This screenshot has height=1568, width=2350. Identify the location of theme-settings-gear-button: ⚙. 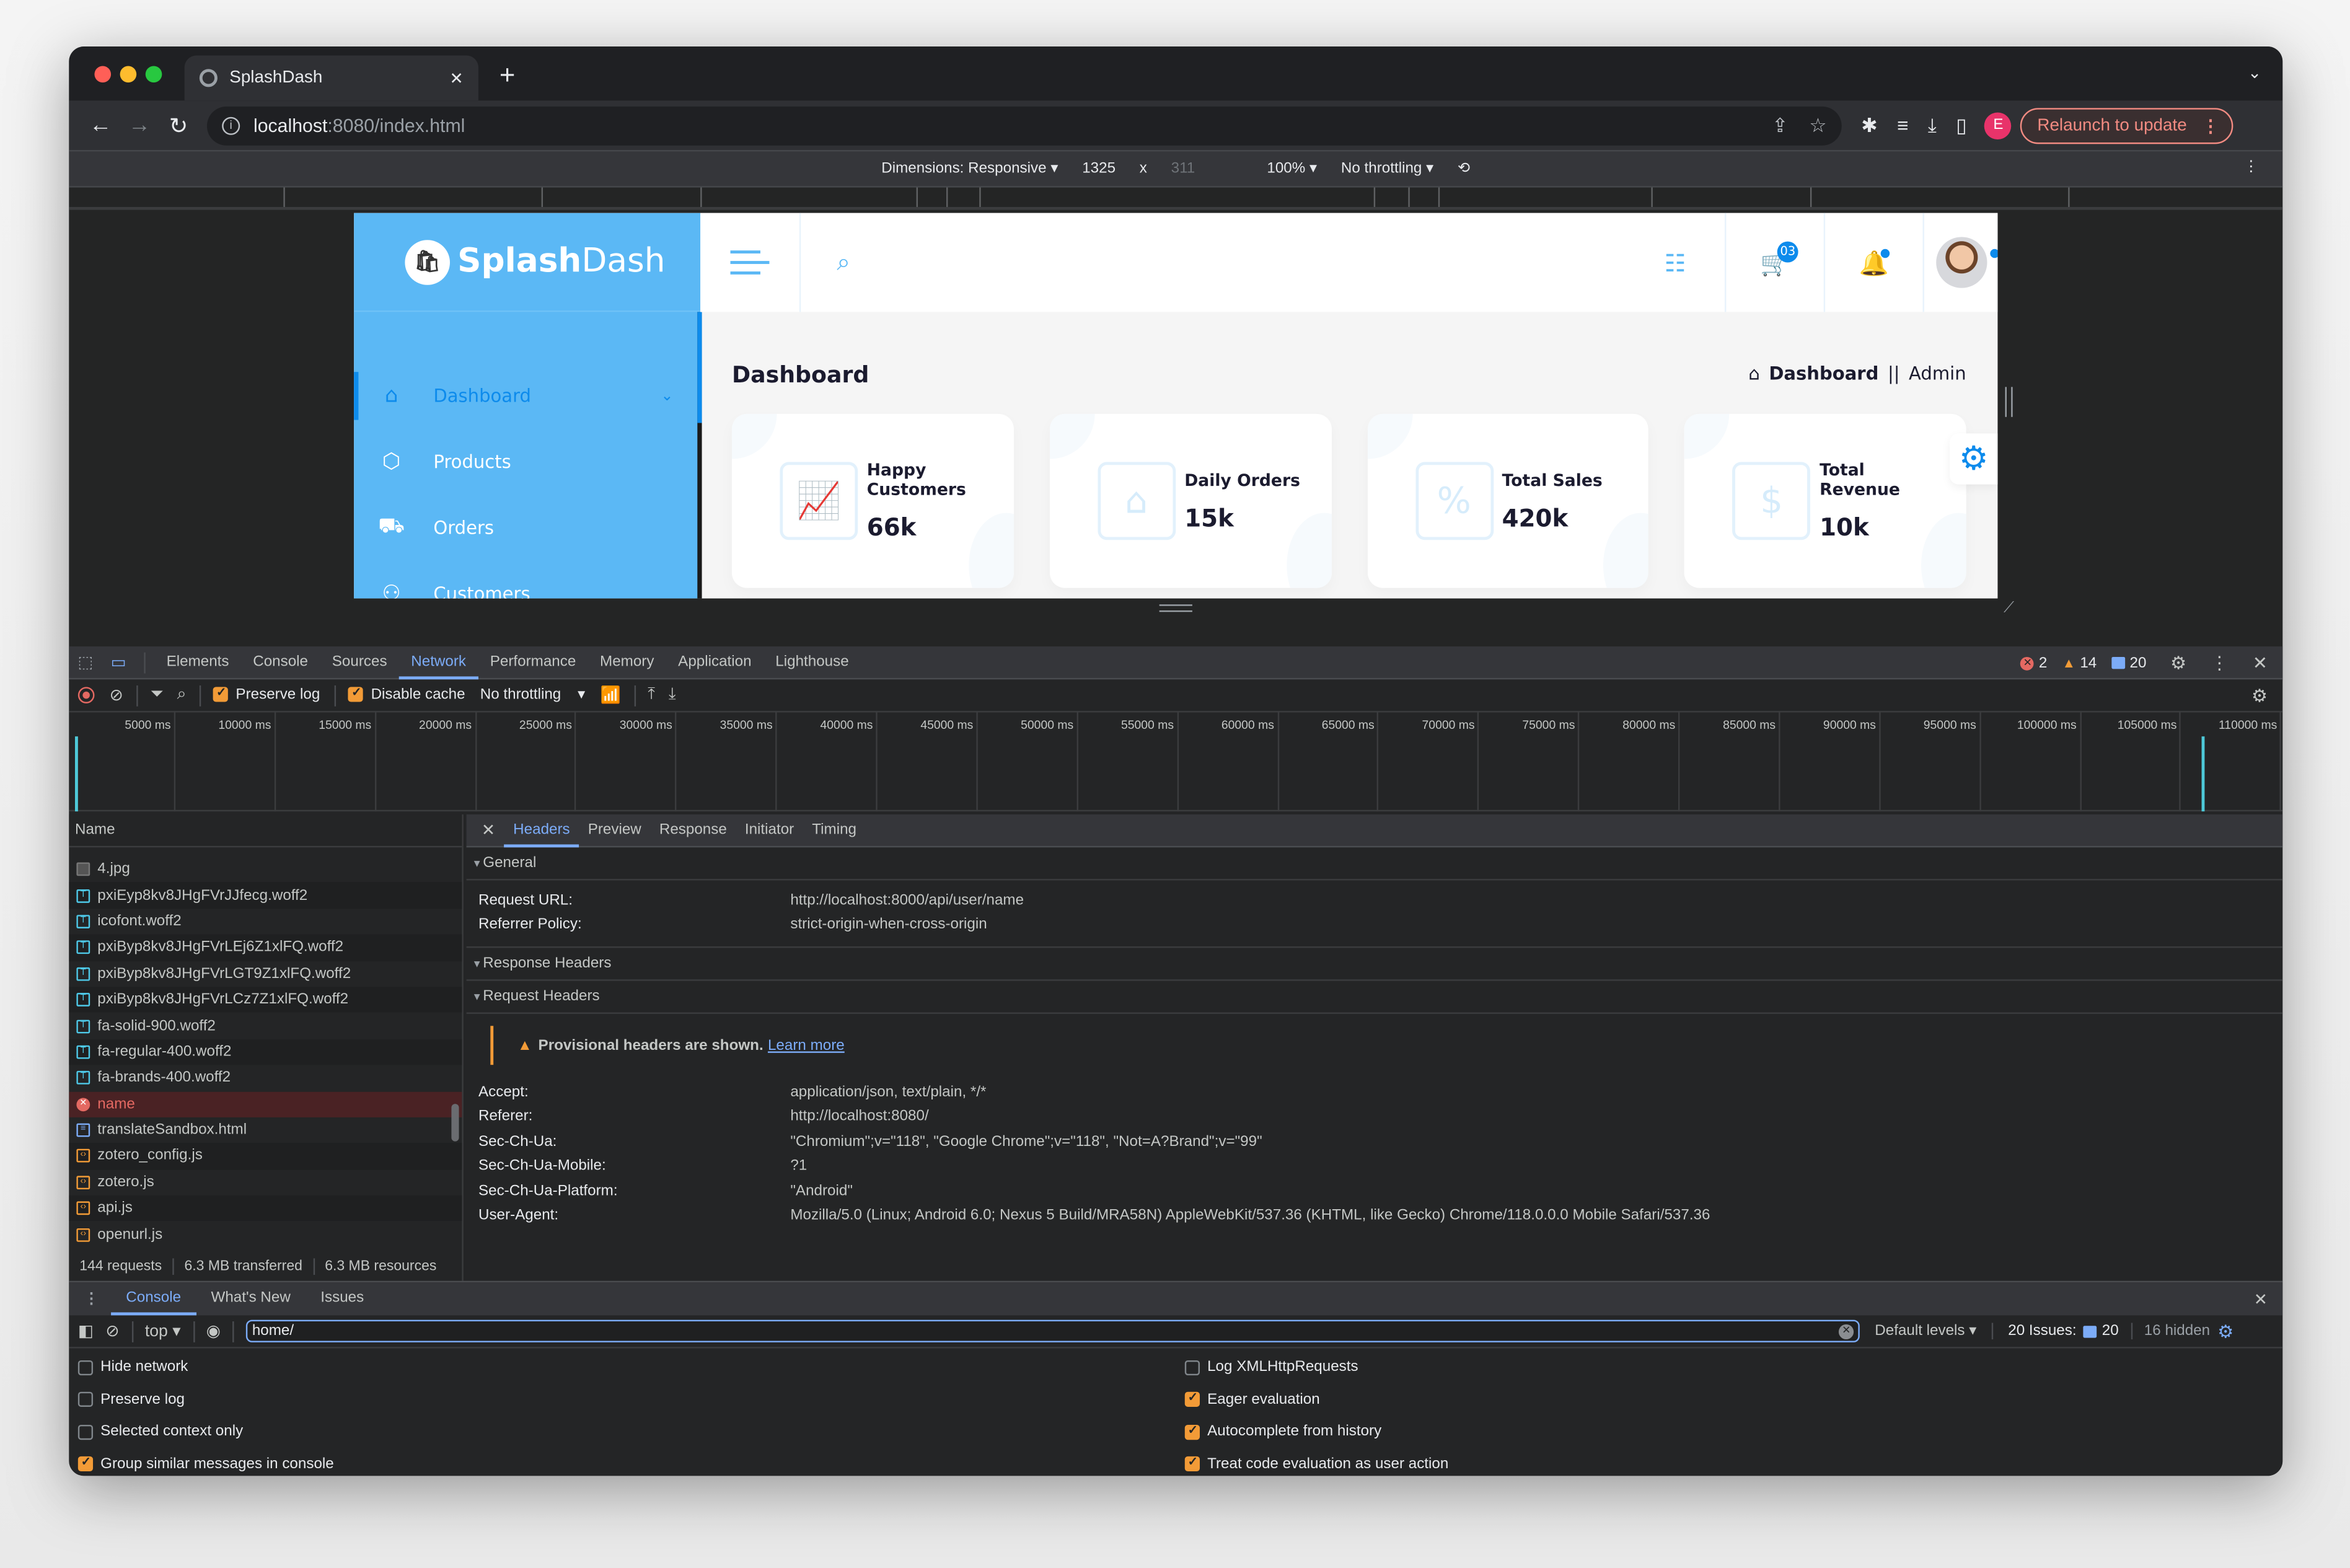
(1974, 459).